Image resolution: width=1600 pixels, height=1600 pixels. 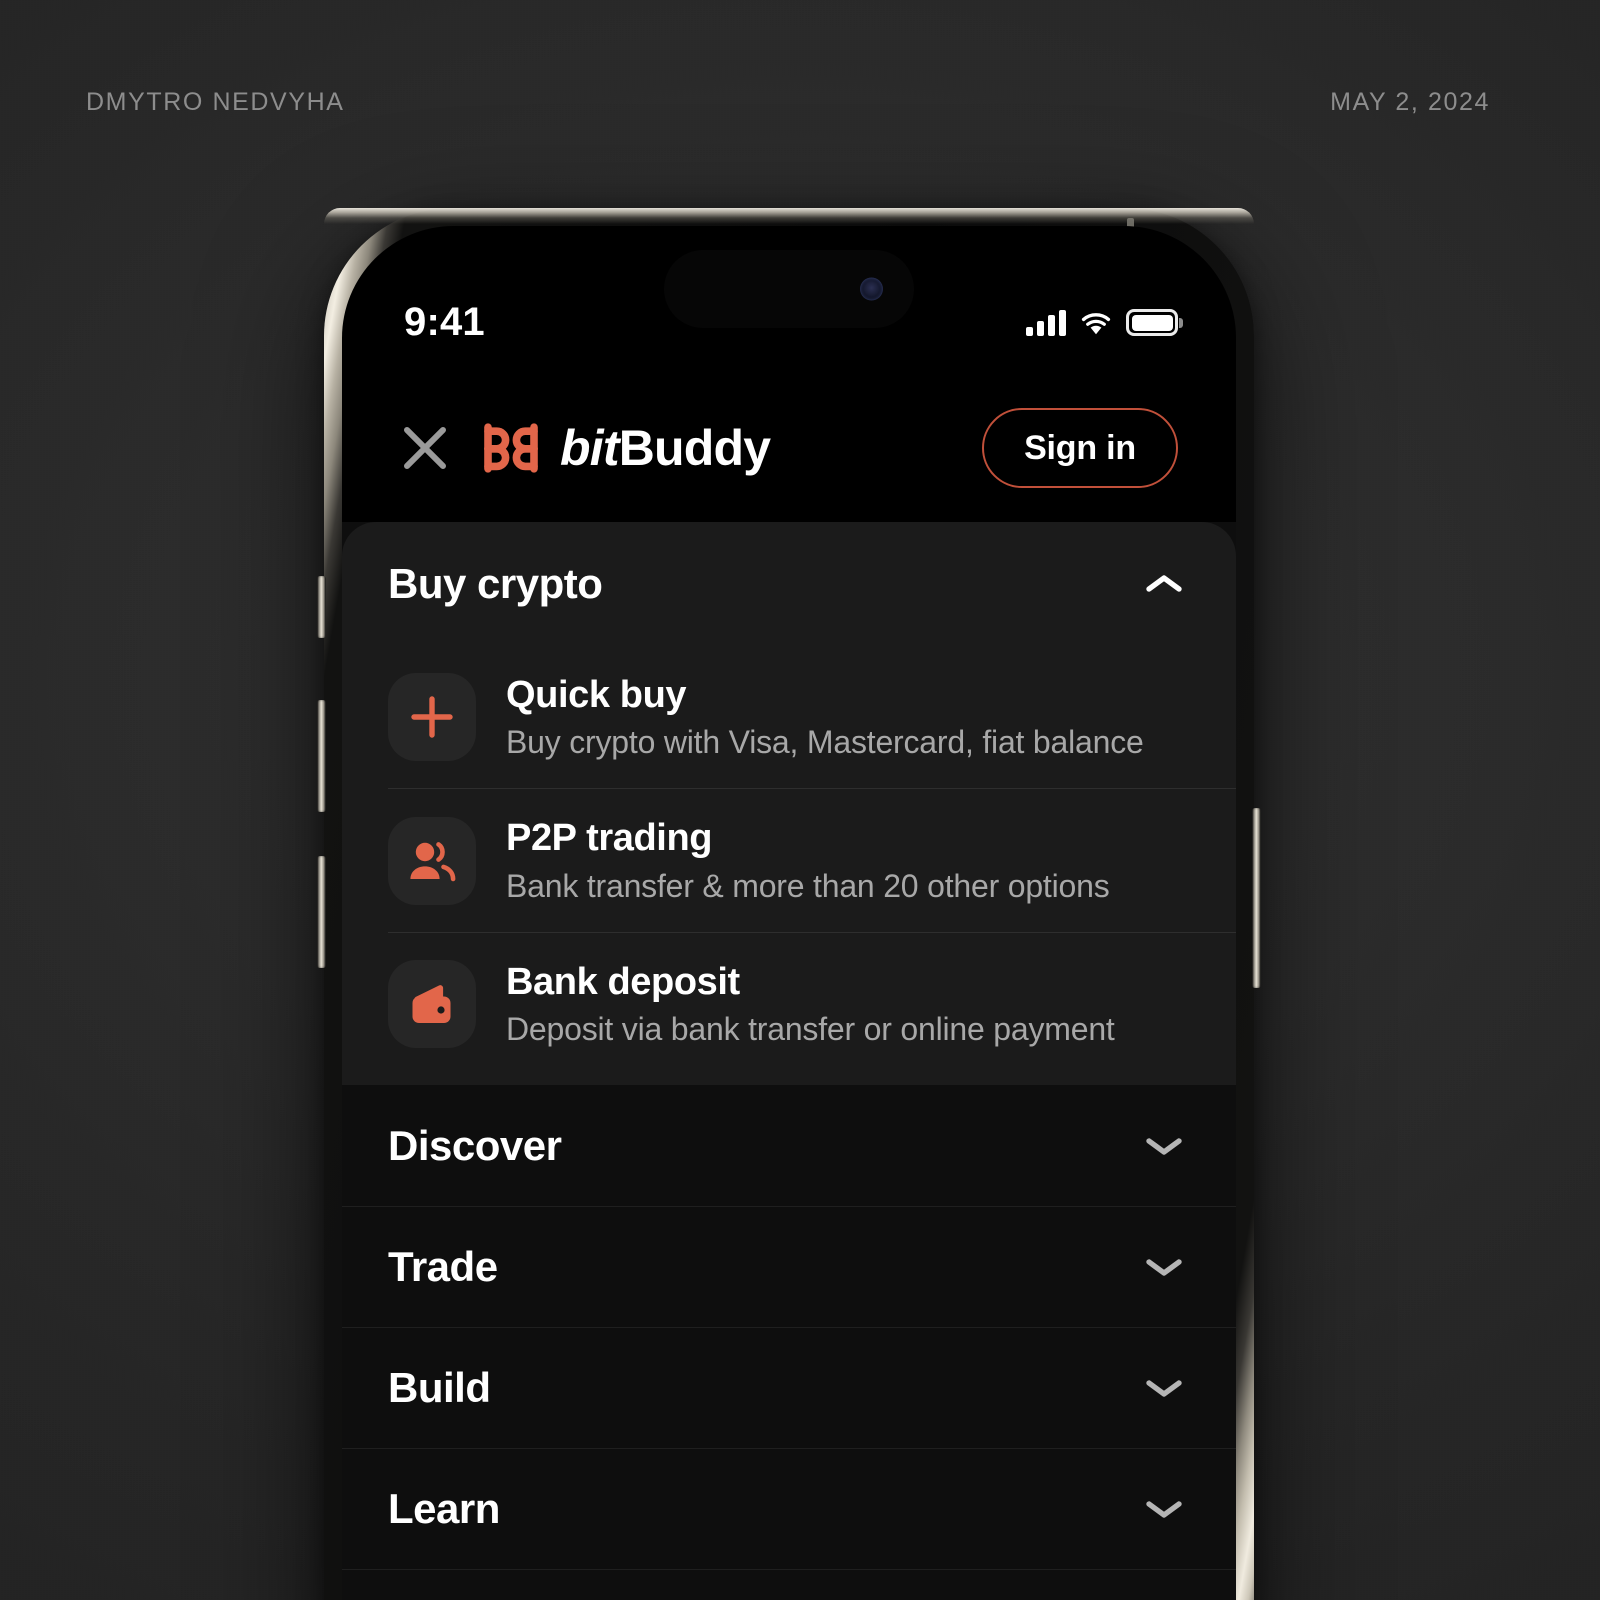 What do you see at coordinates (1046, 323) in the screenshot?
I see `signal-bars-icon` at bounding box center [1046, 323].